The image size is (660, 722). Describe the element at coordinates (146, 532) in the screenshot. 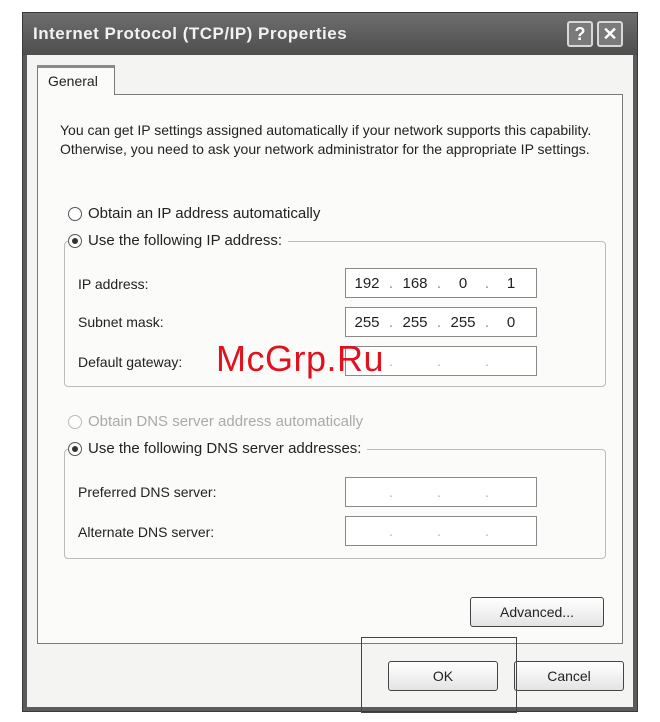

I see `alternate-dns-label: Alternate DNS server:` at that location.